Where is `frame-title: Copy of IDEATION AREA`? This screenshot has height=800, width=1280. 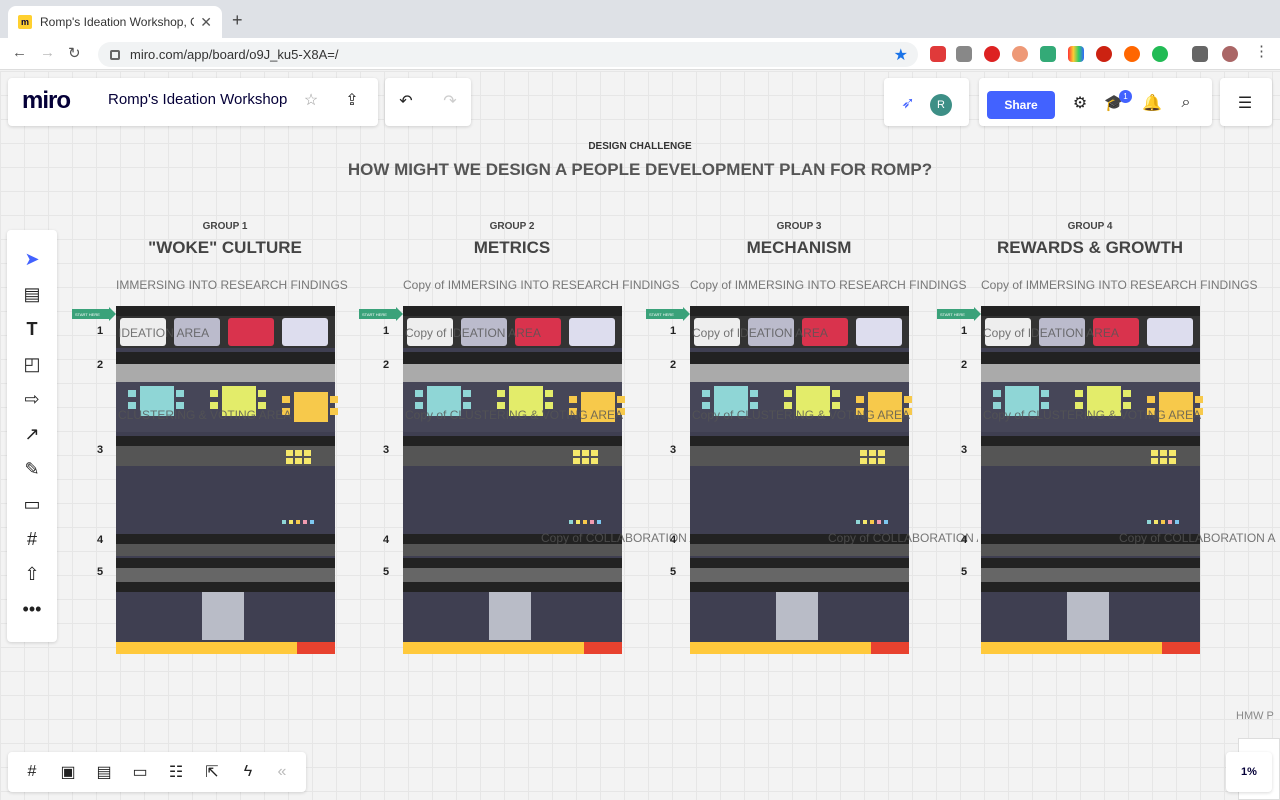
frame-title: Copy of IDEATION AREA is located at coordinates (1051, 333).